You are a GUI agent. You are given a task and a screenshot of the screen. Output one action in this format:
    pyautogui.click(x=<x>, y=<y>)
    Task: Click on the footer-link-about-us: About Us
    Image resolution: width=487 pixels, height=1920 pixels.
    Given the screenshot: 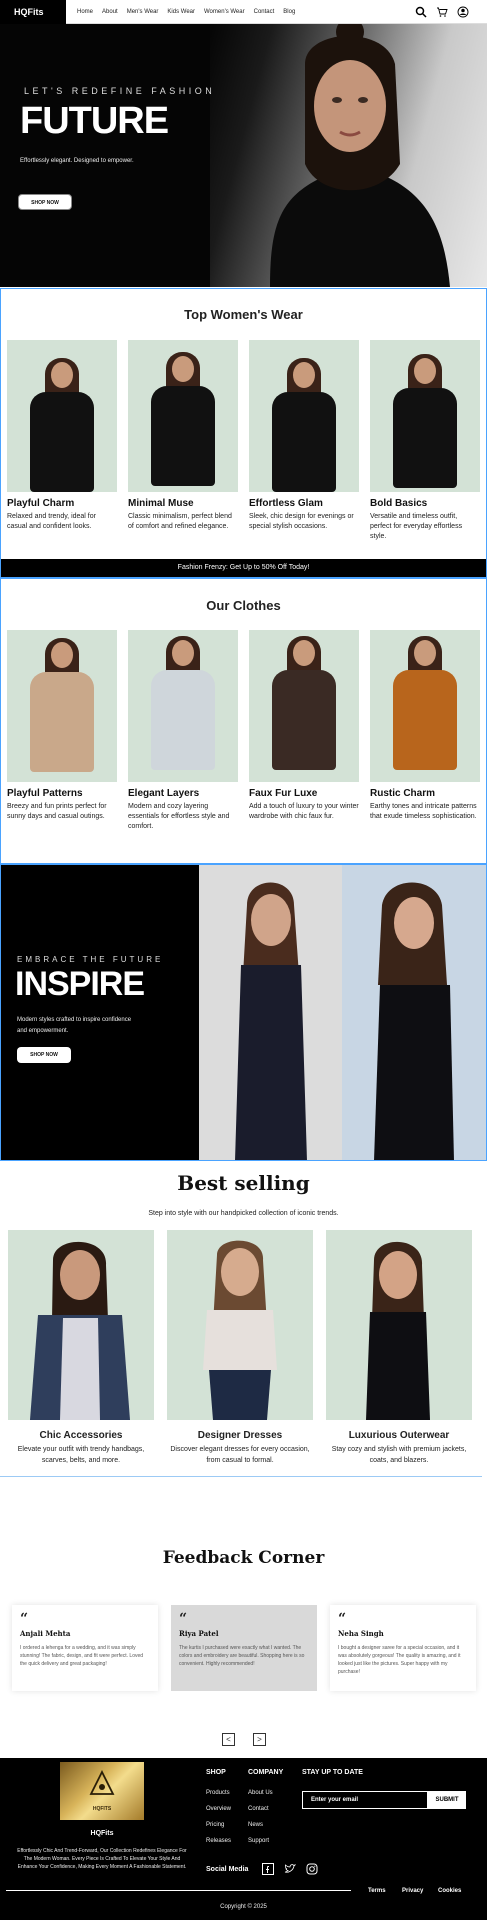 What is the action you would take?
    pyautogui.click(x=260, y=1793)
    